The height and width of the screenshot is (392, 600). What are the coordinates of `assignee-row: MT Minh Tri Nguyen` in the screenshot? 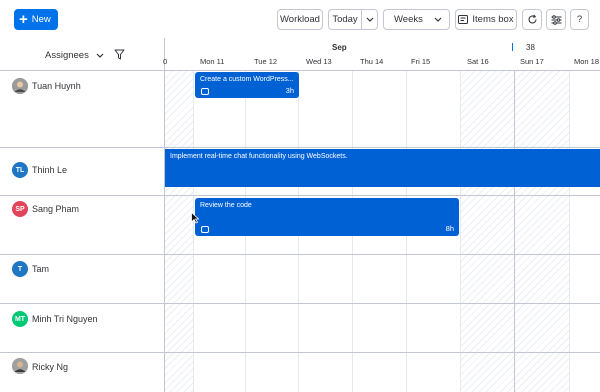 It's located at (82, 328).